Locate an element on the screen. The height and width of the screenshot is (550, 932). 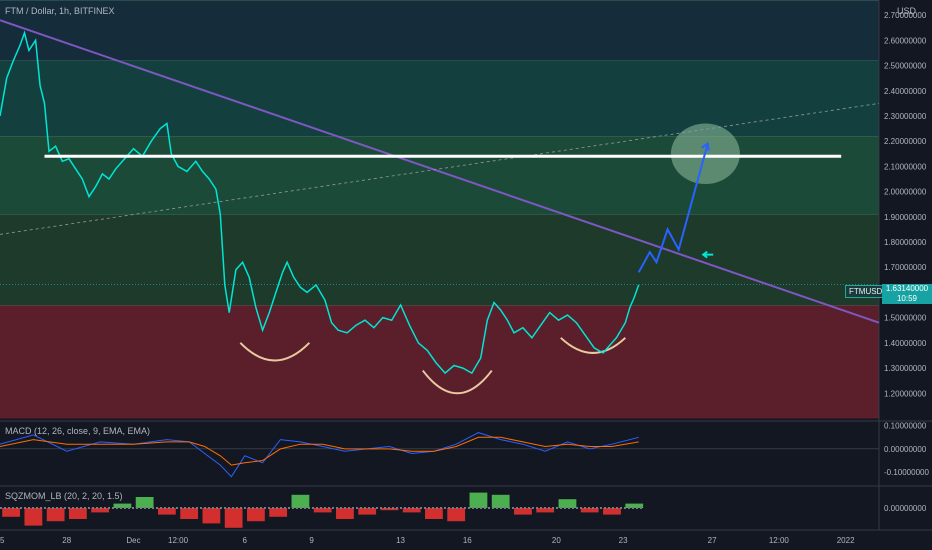
time-tick-label: 25 is located at coordinates (2, 540).